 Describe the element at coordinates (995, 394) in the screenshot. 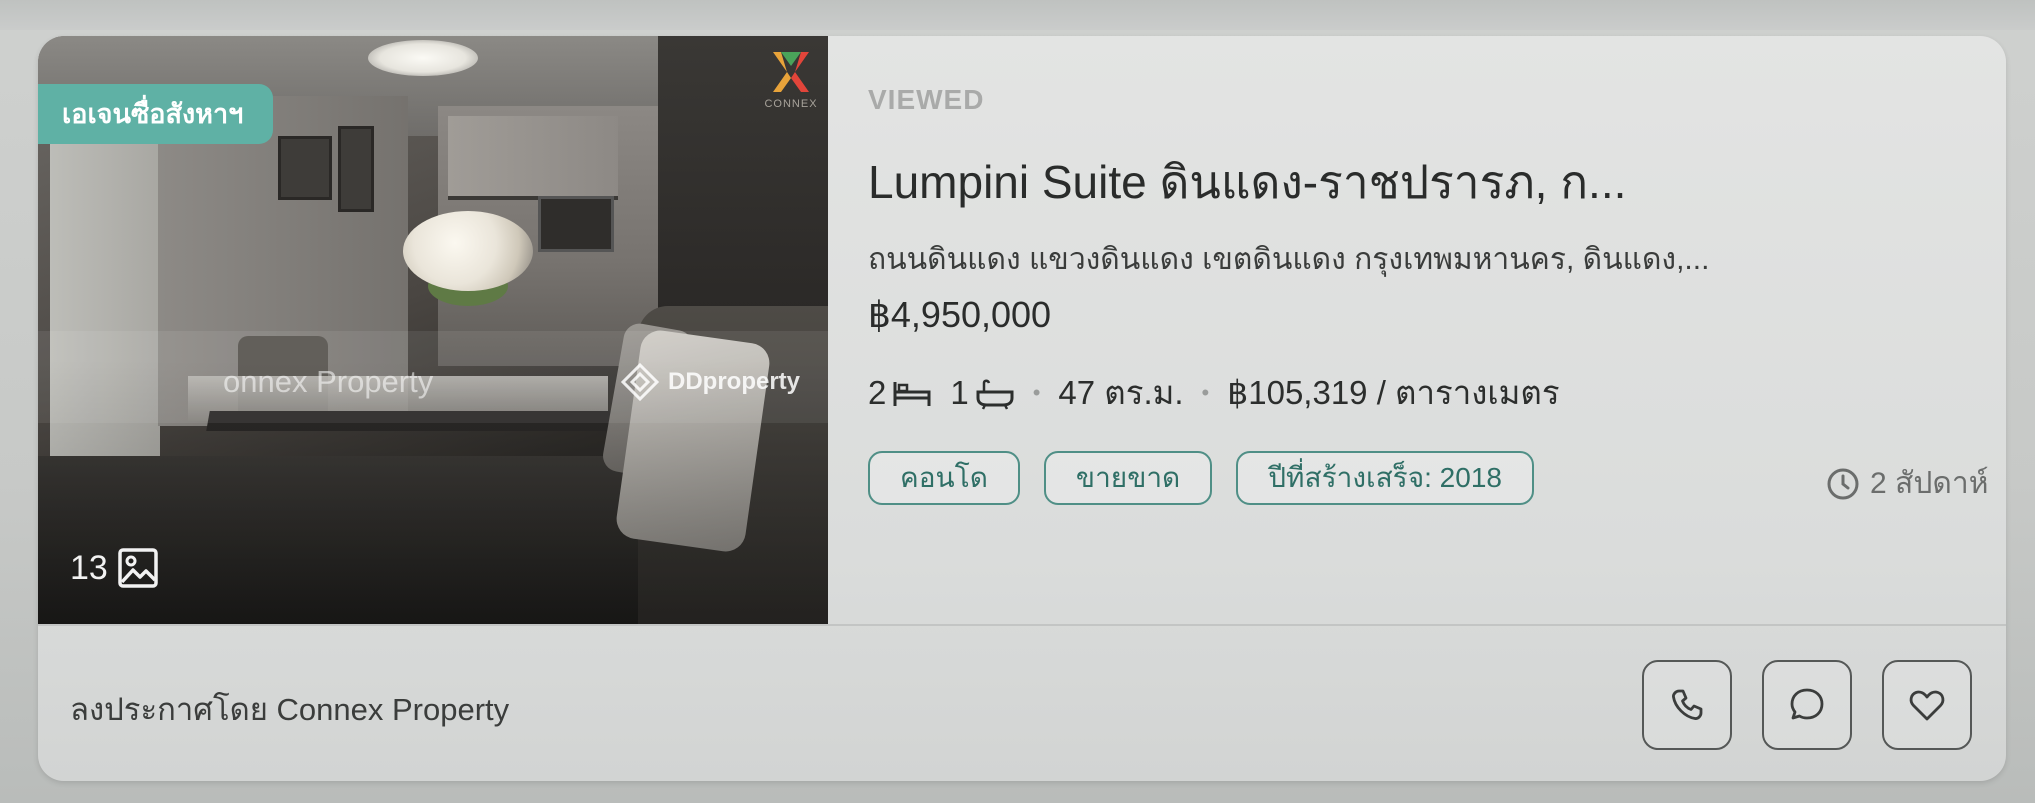

I see `bathtub-icon` at that location.